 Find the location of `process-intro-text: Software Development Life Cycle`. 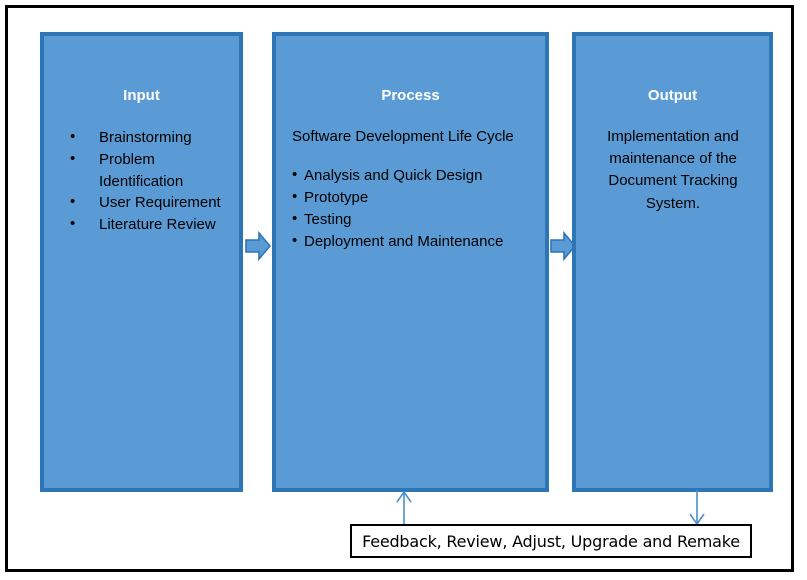

process-intro-text: Software Development Life Cycle is located at coordinates (403, 136).